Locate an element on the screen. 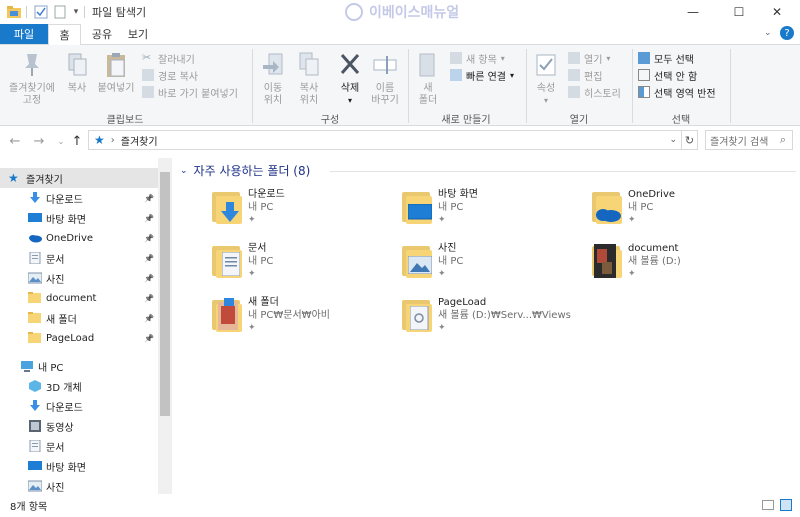 This screenshot has height=517, width=800. delete-label: 삭제 is located at coordinates (350, 88).